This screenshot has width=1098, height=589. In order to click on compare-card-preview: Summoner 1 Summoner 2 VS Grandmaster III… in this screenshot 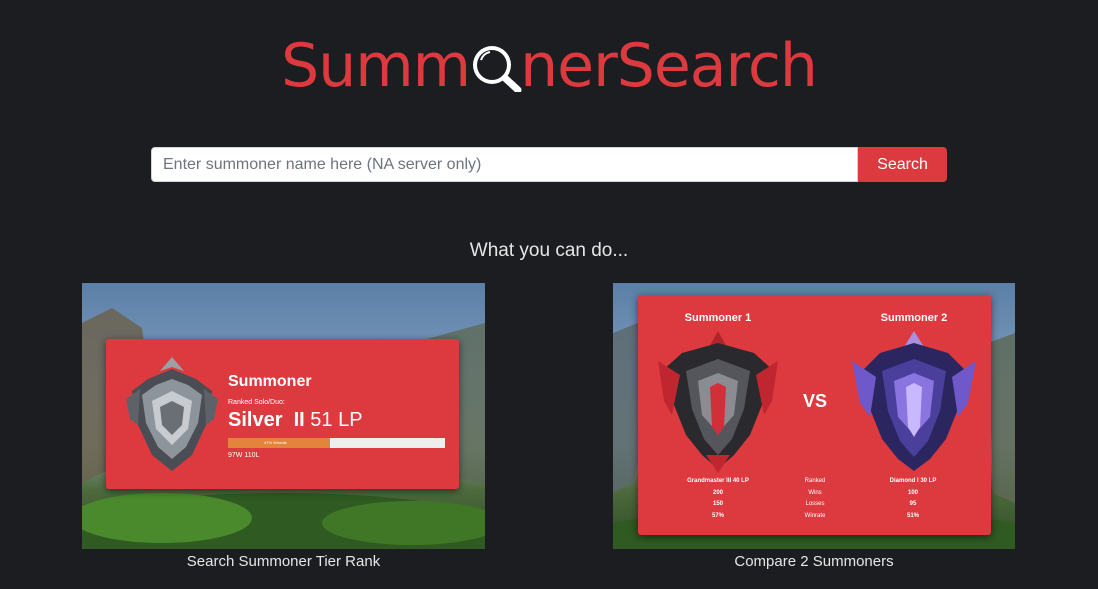, I will do `click(814, 415)`.